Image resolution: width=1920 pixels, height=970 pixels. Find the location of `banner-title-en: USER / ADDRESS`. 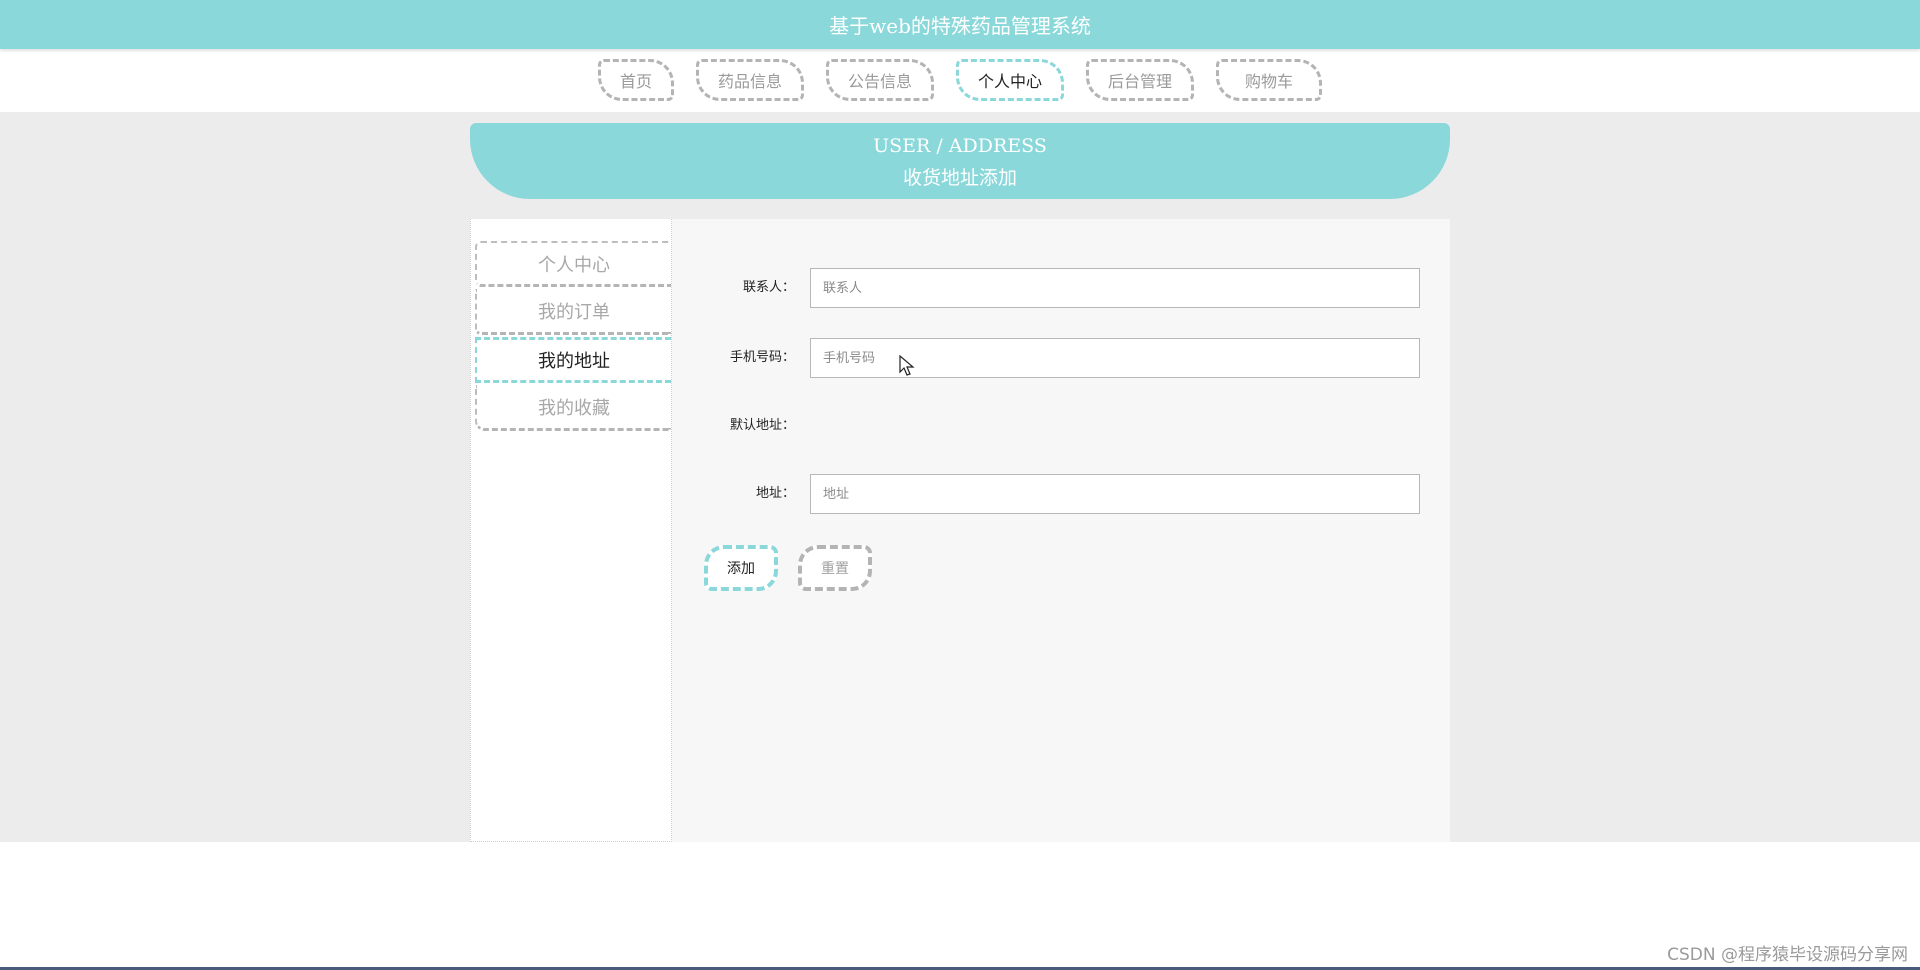

banner-title-en: USER / ADDRESS is located at coordinates (960, 146).